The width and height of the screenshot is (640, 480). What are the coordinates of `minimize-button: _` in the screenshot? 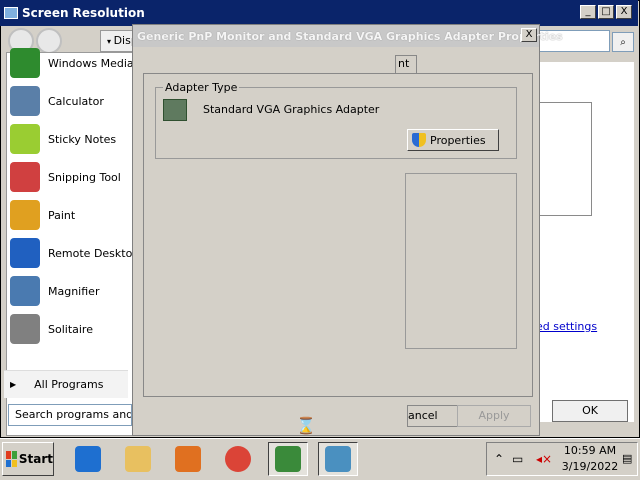 It's located at (588, 12).